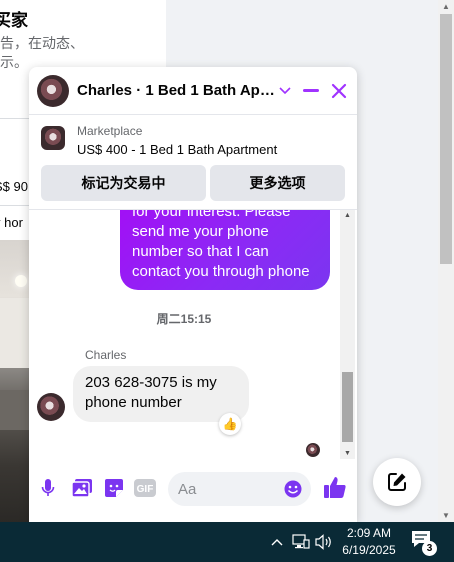  What do you see at coordinates (184, 319) in the screenshot?
I see `message-timestamp: 周二15:15` at bounding box center [184, 319].